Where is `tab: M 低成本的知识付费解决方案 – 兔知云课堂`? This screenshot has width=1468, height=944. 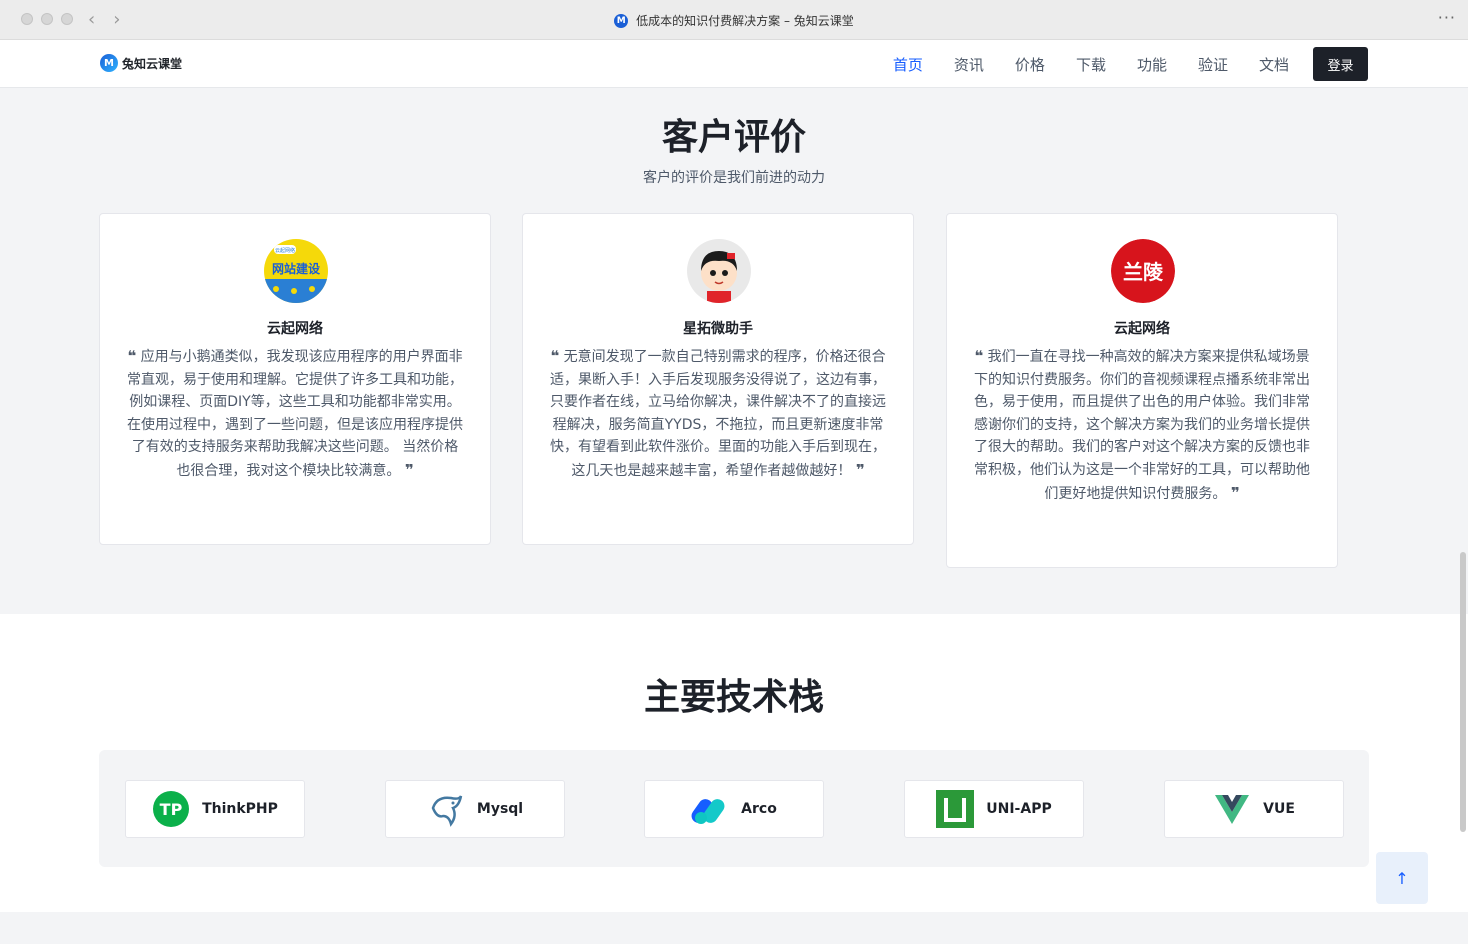
tab: M 低成本的知识付费解决方案 – 兔知云课堂 is located at coordinates (734, 20).